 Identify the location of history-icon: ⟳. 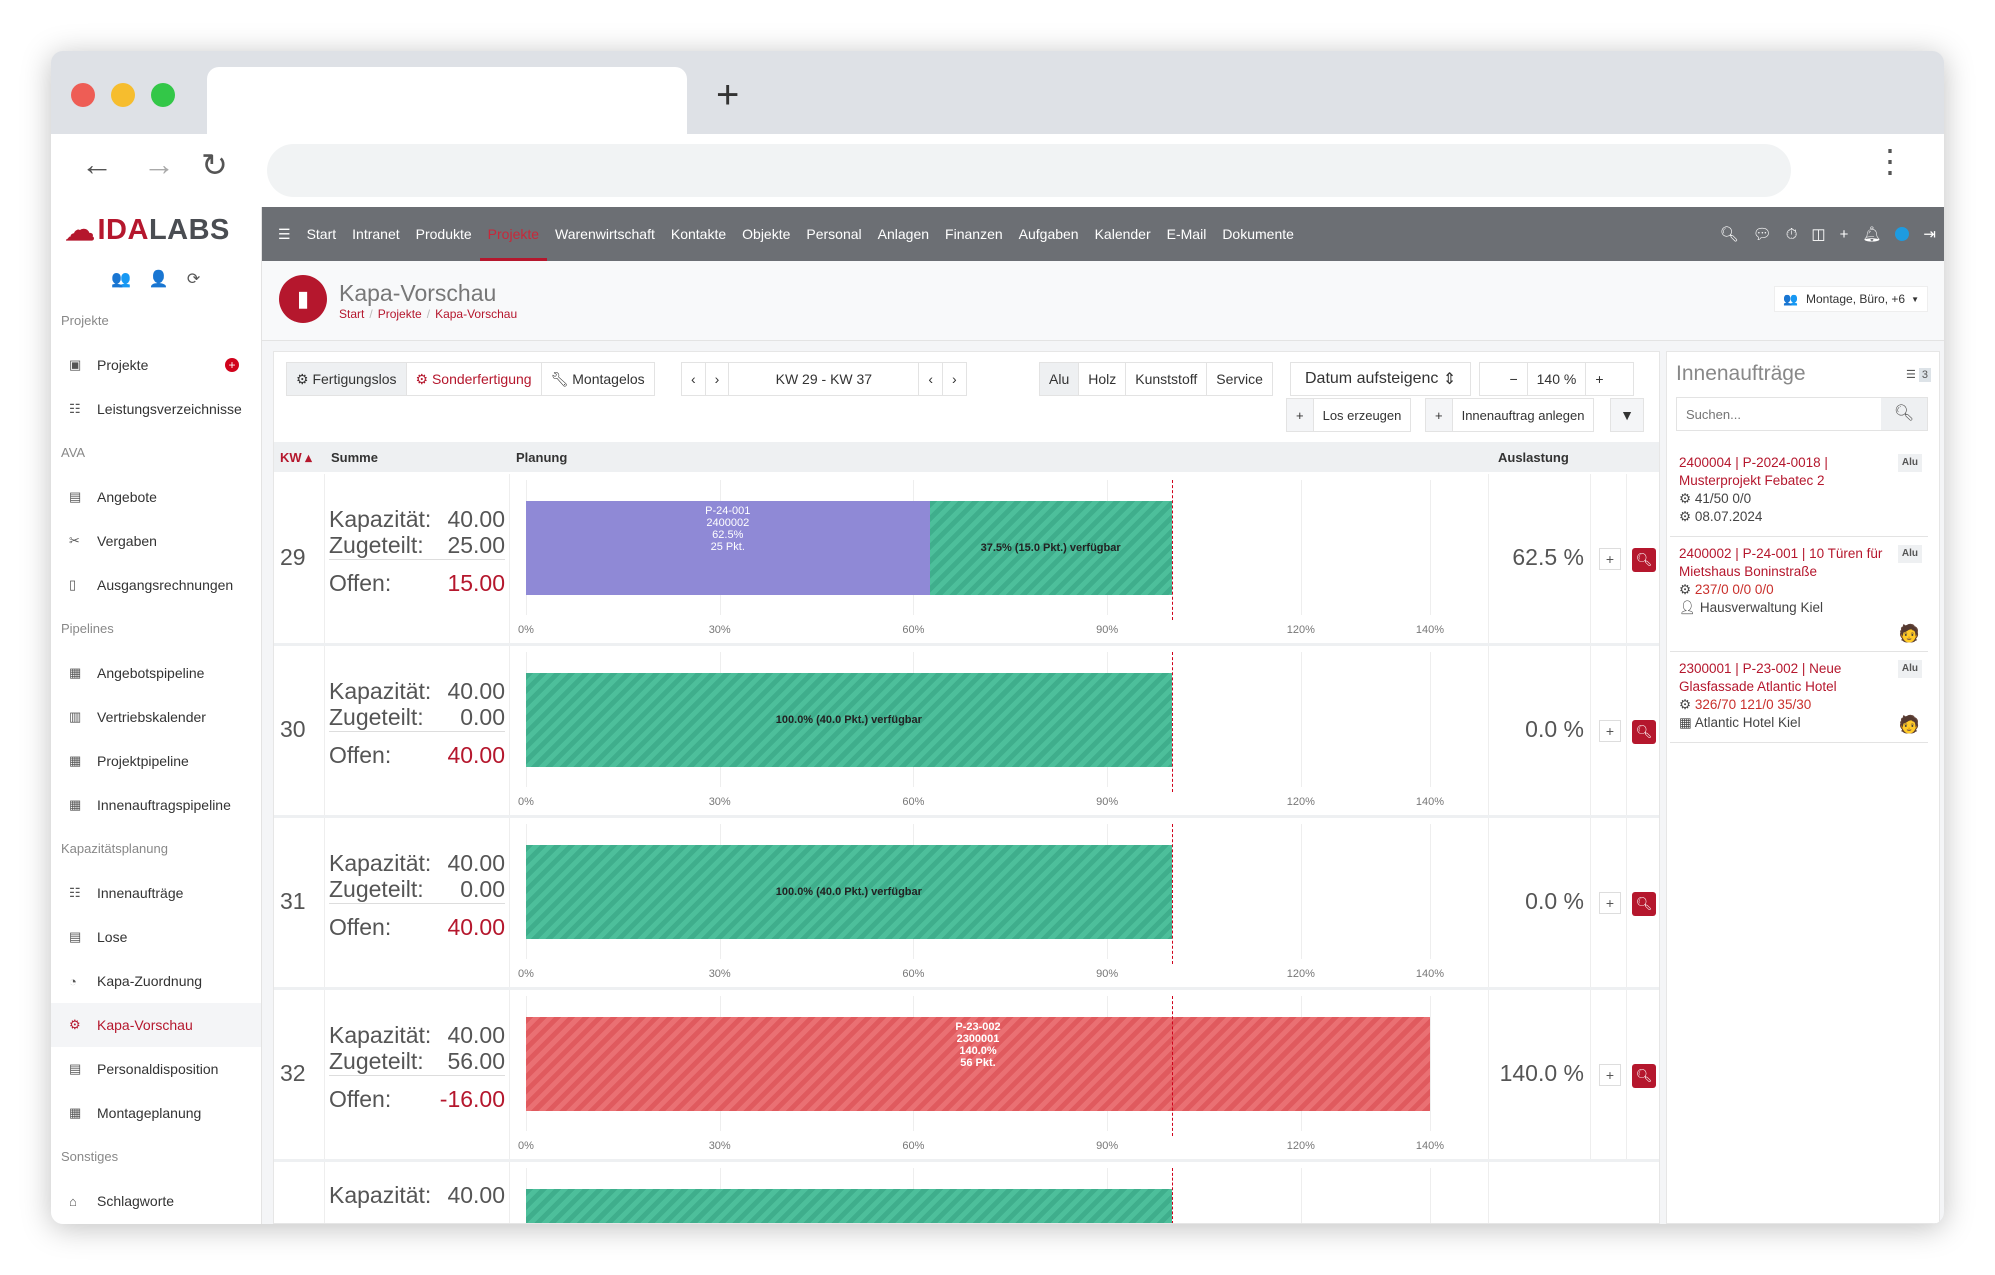
(193, 279).